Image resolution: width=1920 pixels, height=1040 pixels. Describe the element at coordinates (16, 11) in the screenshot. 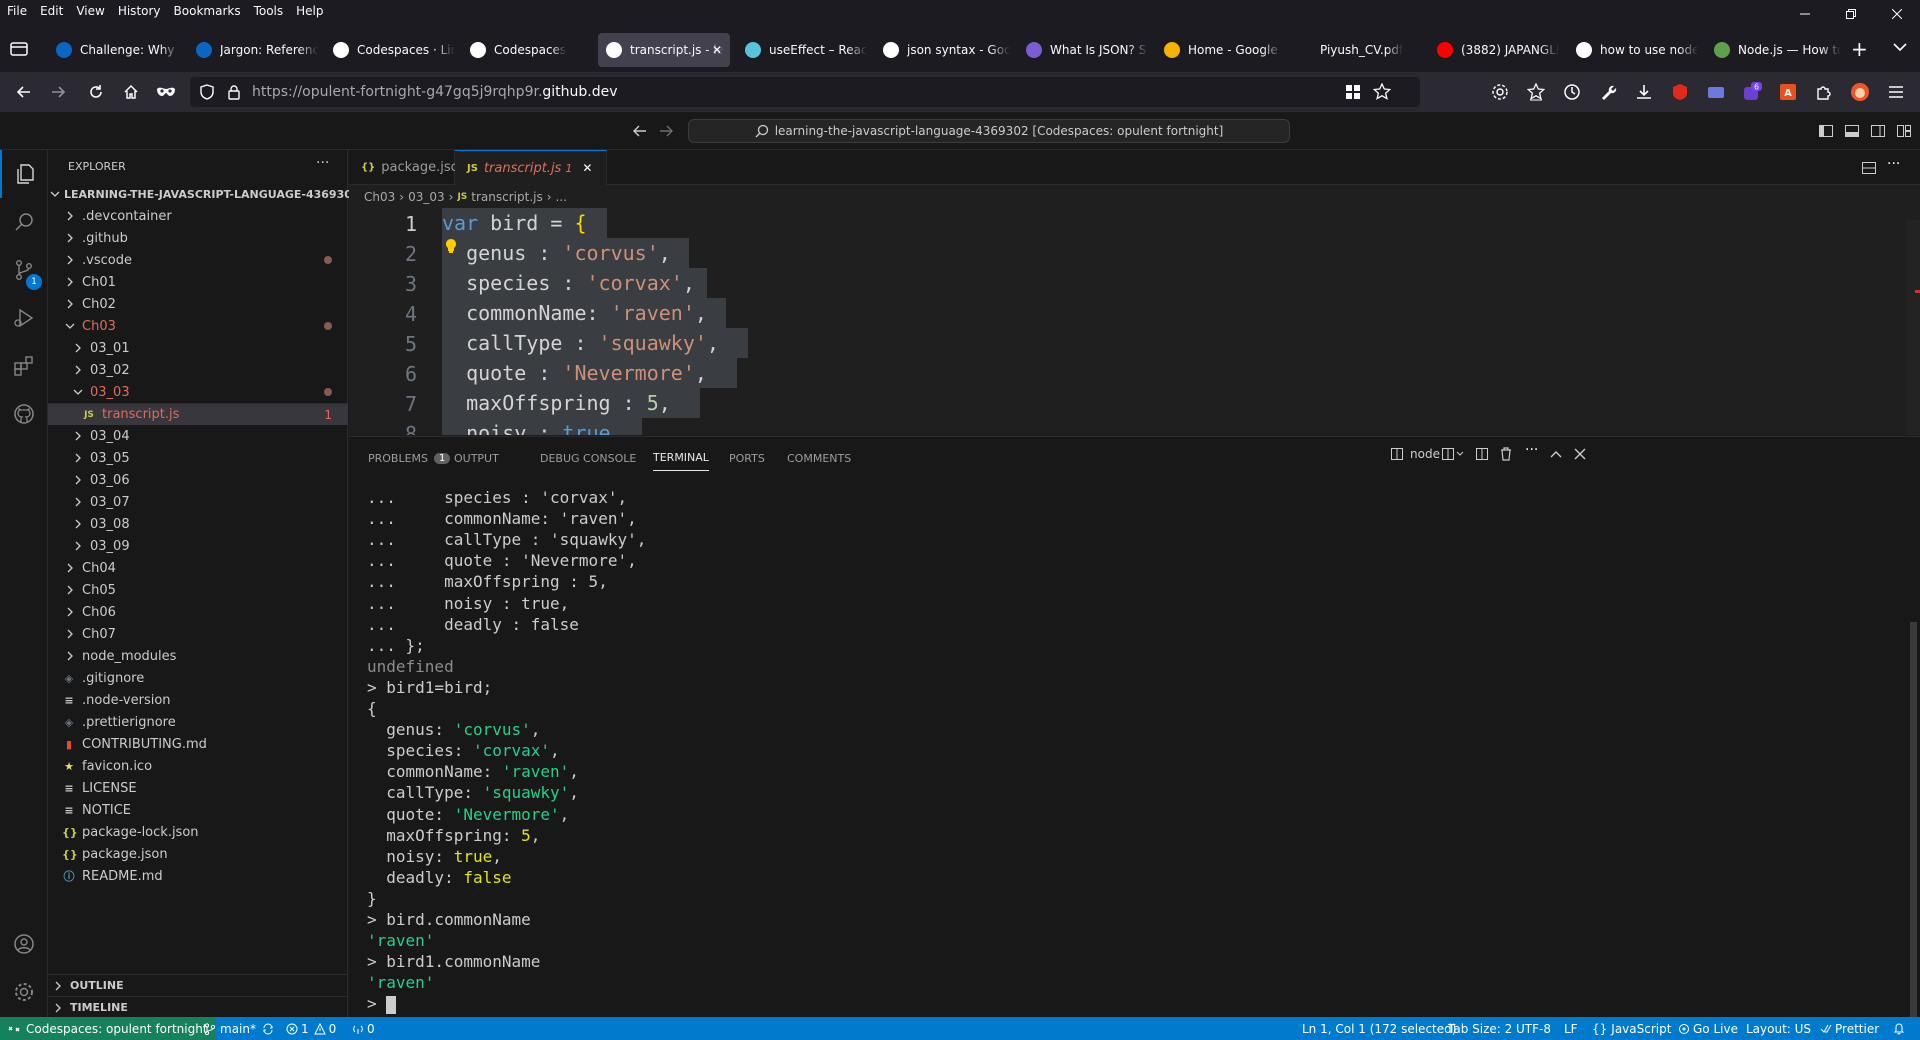

I see `menu-file: File` at that location.